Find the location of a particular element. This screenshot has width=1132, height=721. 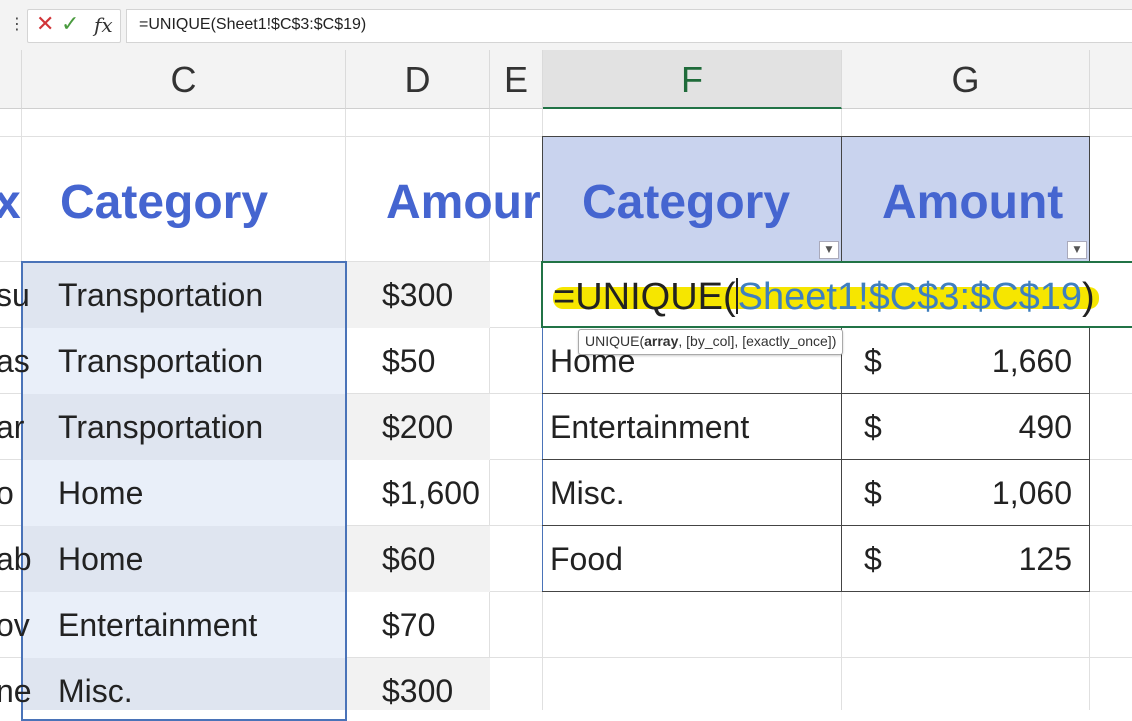

source-category-cell: Misc. is located at coordinates (95, 691).